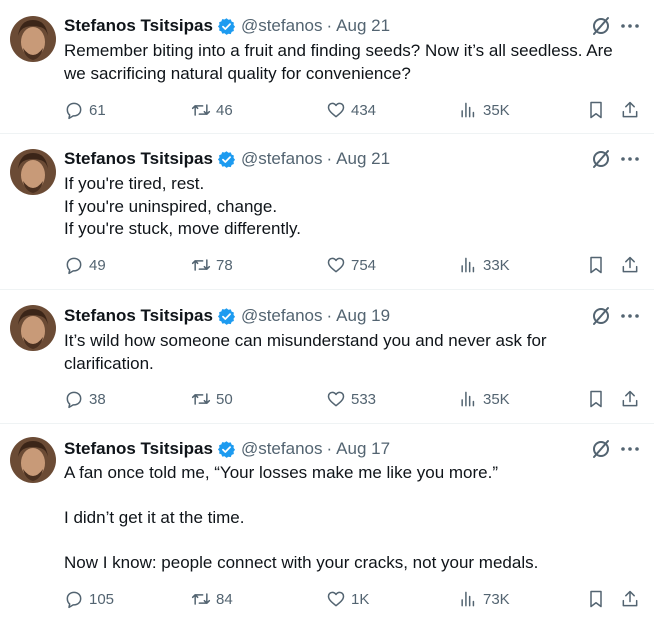 This screenshot has height=624, width=654. What do you see at coordinates (364, 265) in the screenshot?
I see `like-count: 754` at bounding box center [364, 265].